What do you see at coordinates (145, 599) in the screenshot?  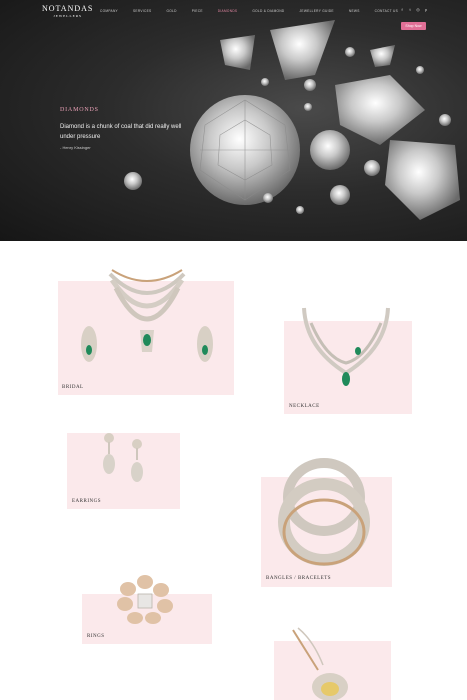 I see `ring-image` at bounding box center [145, 599].